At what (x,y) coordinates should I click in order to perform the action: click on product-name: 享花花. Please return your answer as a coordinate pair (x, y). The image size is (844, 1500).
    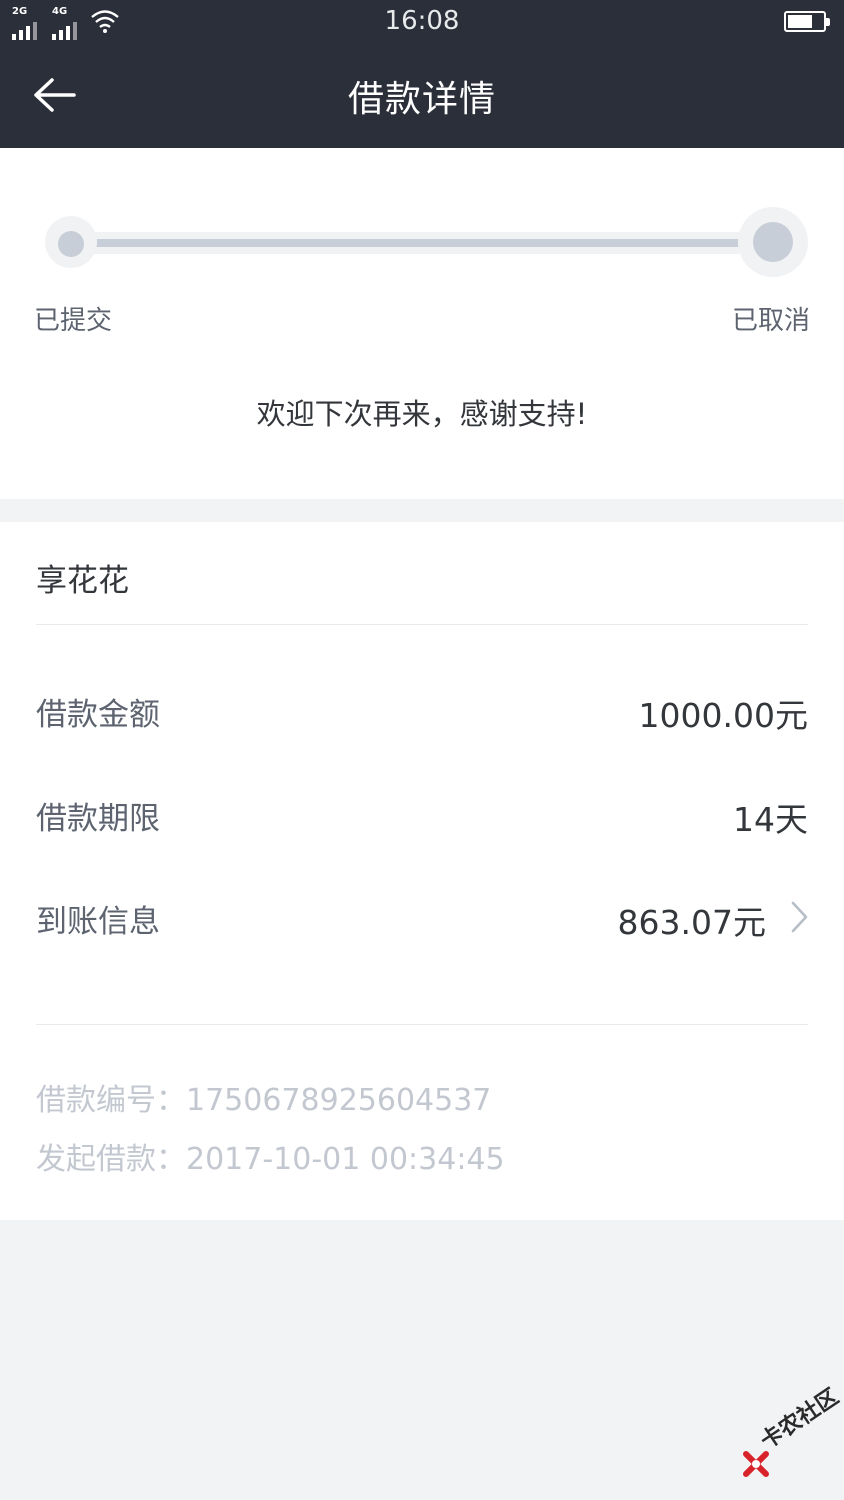
    Looking at the image, I should click on (82, 581).